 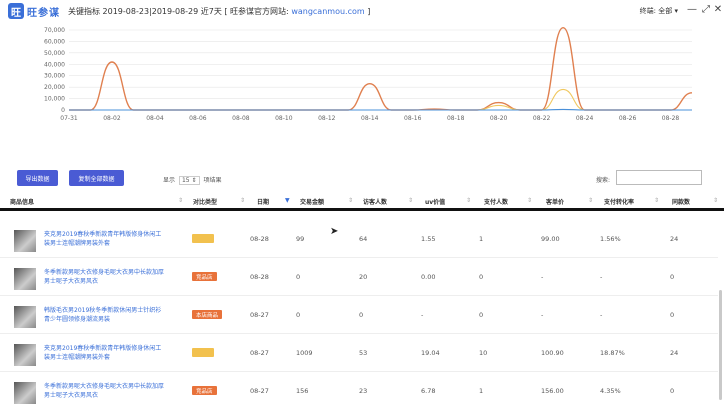 I want to click on cell-visitors: 20, so click(x=363, y=277).